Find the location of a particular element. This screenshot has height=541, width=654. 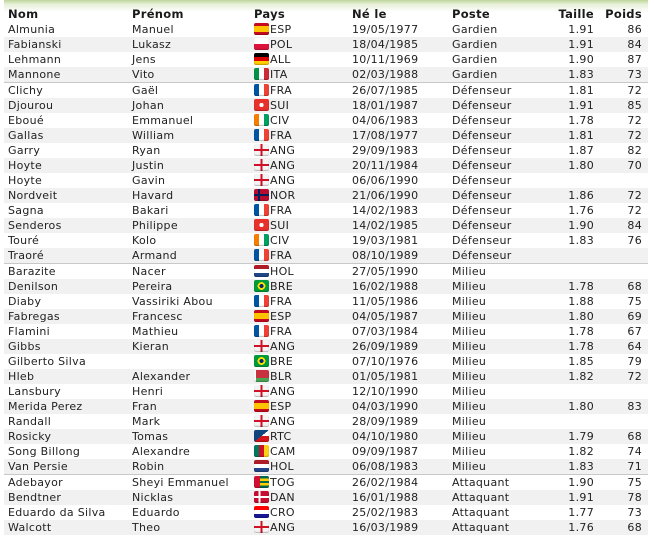

cell-ne-le-text: 21/06/1990 is located at coordinates (385, 195).